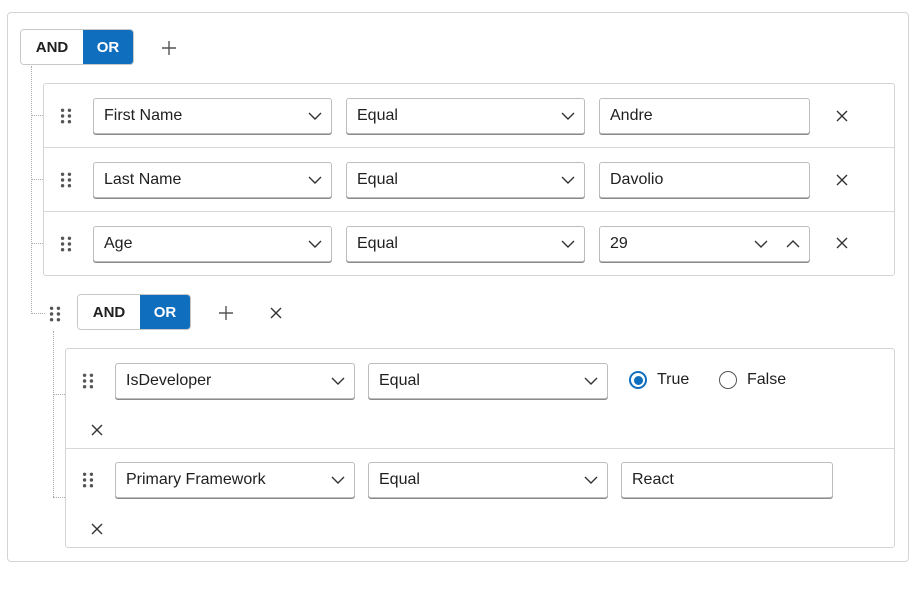 Image resolution: width=921 pixels, height=616 pixels. I want to click on field-value: Age, so click(118, 243).